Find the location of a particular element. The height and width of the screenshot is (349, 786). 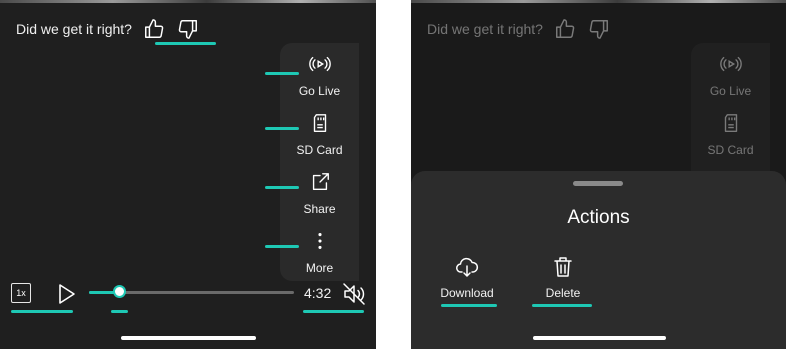

share-icon is located at coordinates (320, 182).